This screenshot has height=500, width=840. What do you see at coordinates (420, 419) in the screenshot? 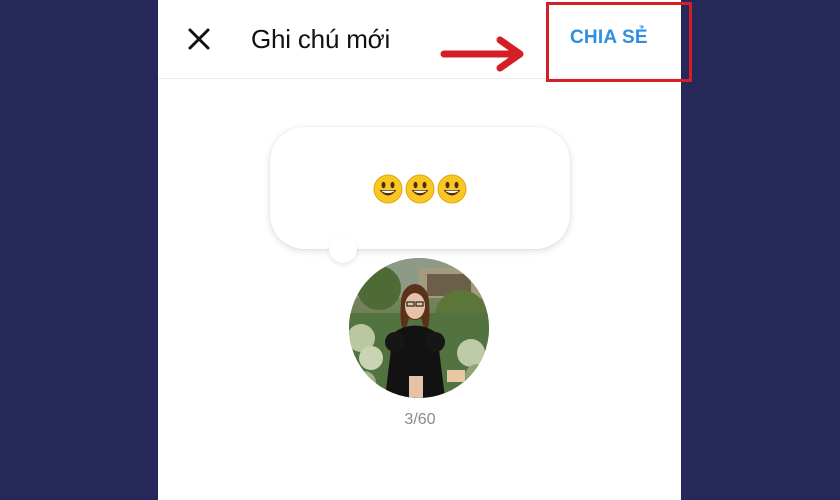
I see `character-counter: 3/60` at bounding box center [420, 419].